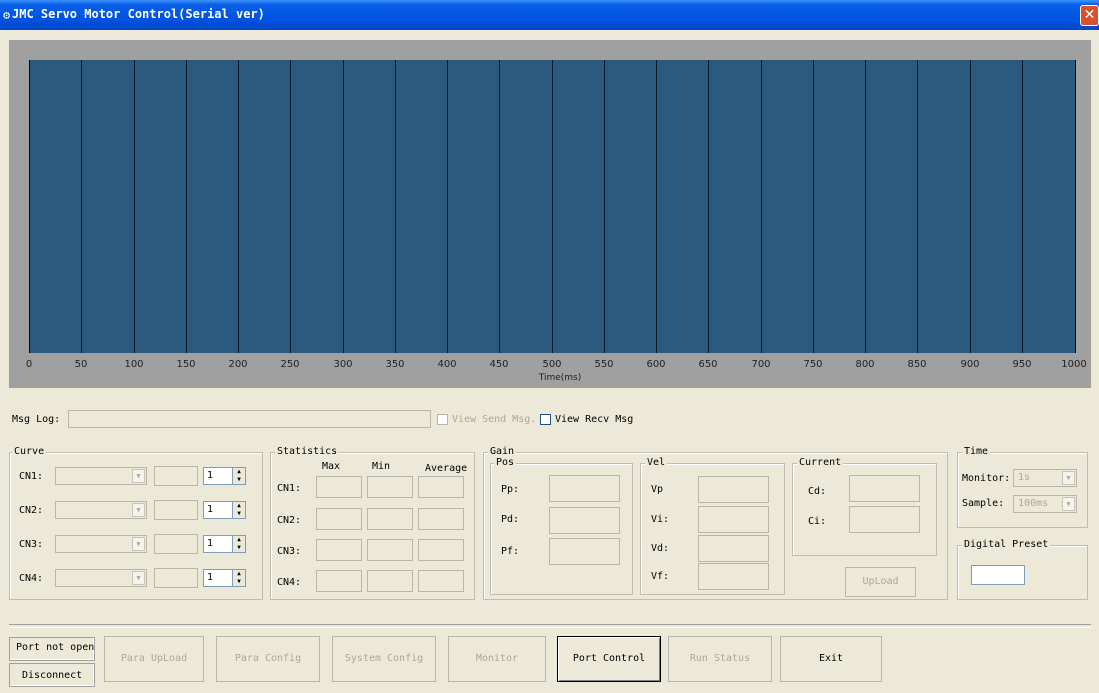 Image resolution: width=1099 pixels, height=693 pixels. I want to click on vel-vp-label: Vp, so click(657, 489).